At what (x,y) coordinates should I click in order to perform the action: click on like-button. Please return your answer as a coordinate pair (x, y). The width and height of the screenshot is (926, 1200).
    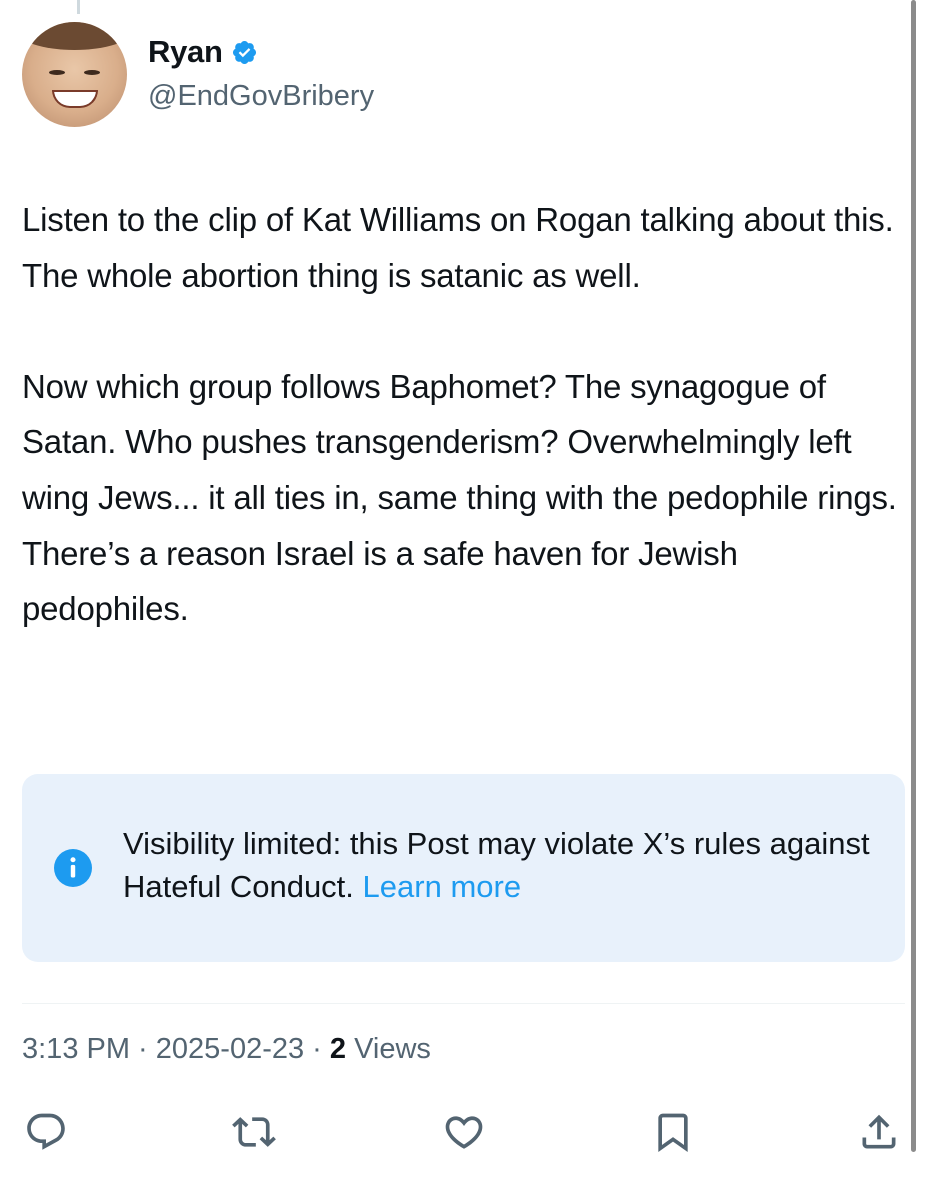
    Looking at the image, I should click on (464, 1132).